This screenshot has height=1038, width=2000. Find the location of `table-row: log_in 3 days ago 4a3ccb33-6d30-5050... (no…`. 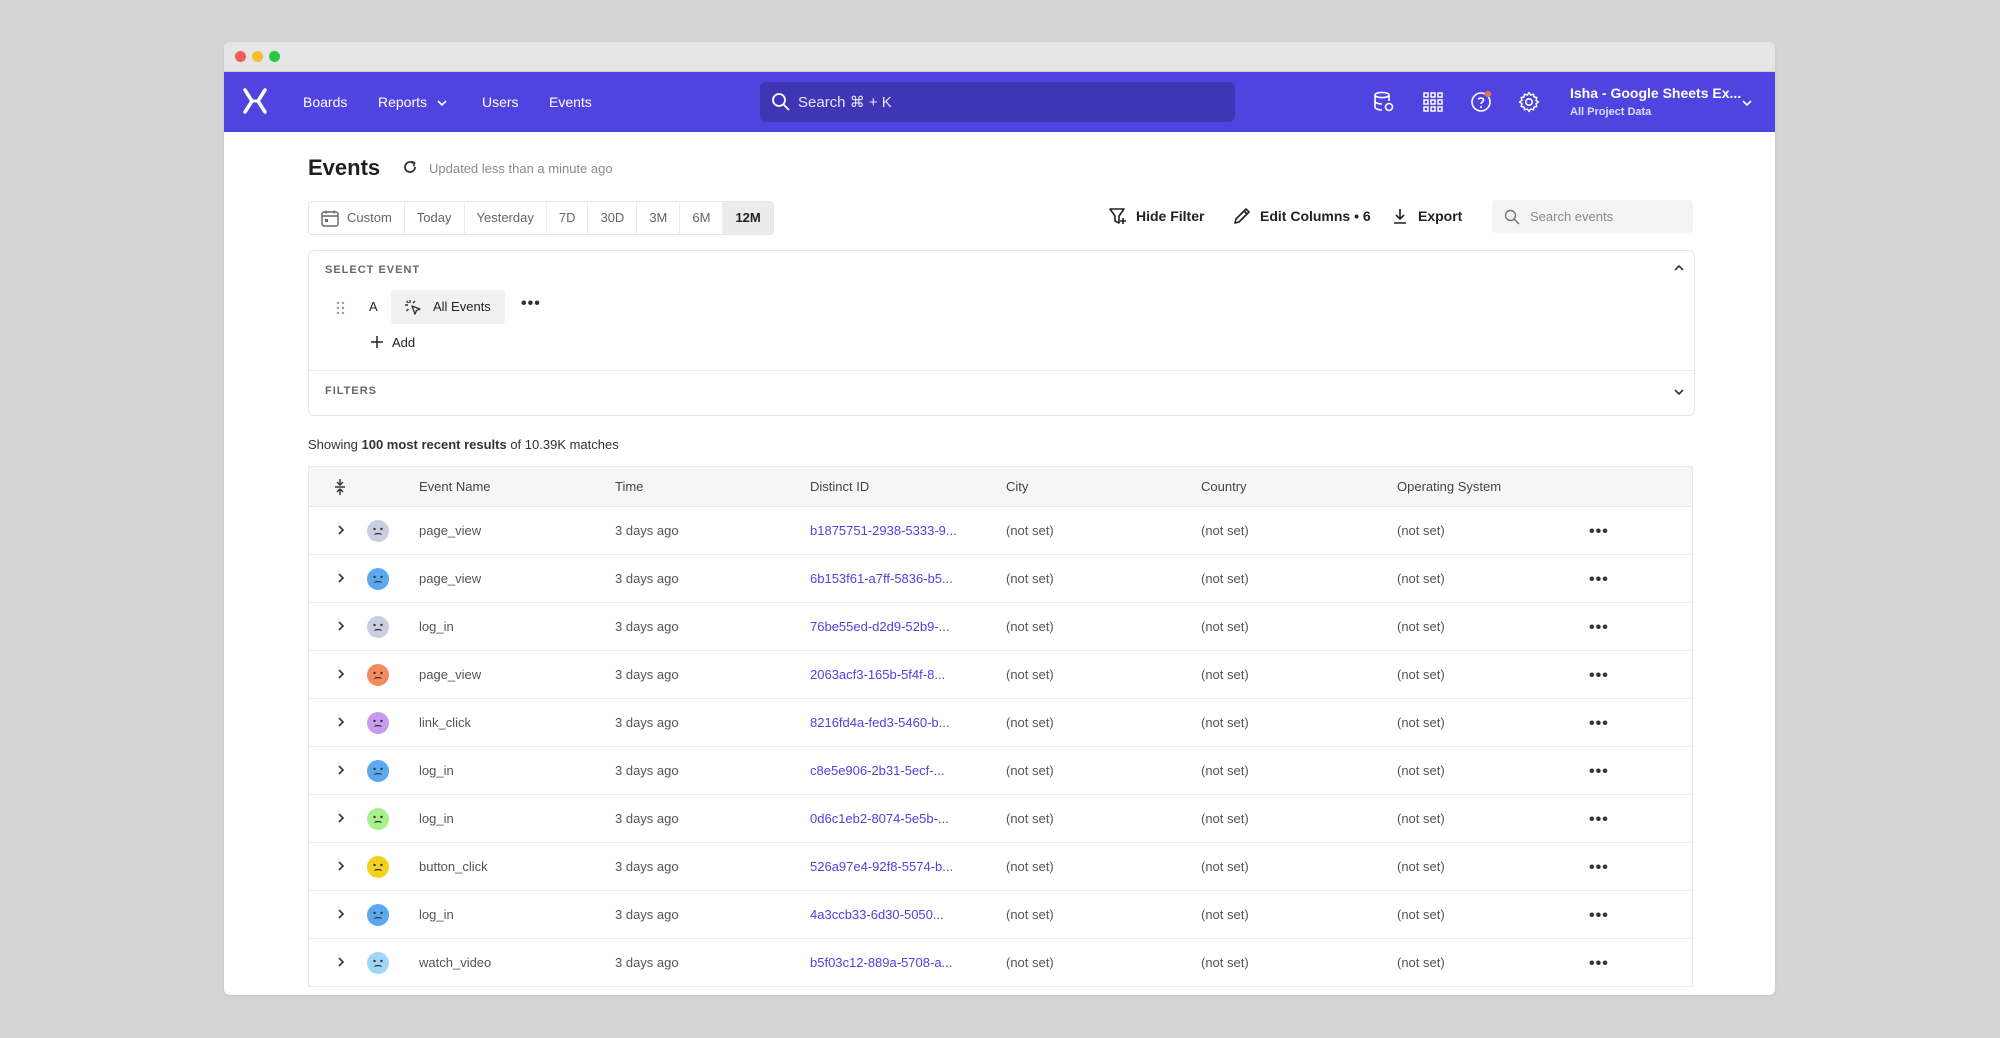

table-row: log_in 3 days ago 4a3ccb33-6d30-5050... (no… is located at coordinates (1000, 915).